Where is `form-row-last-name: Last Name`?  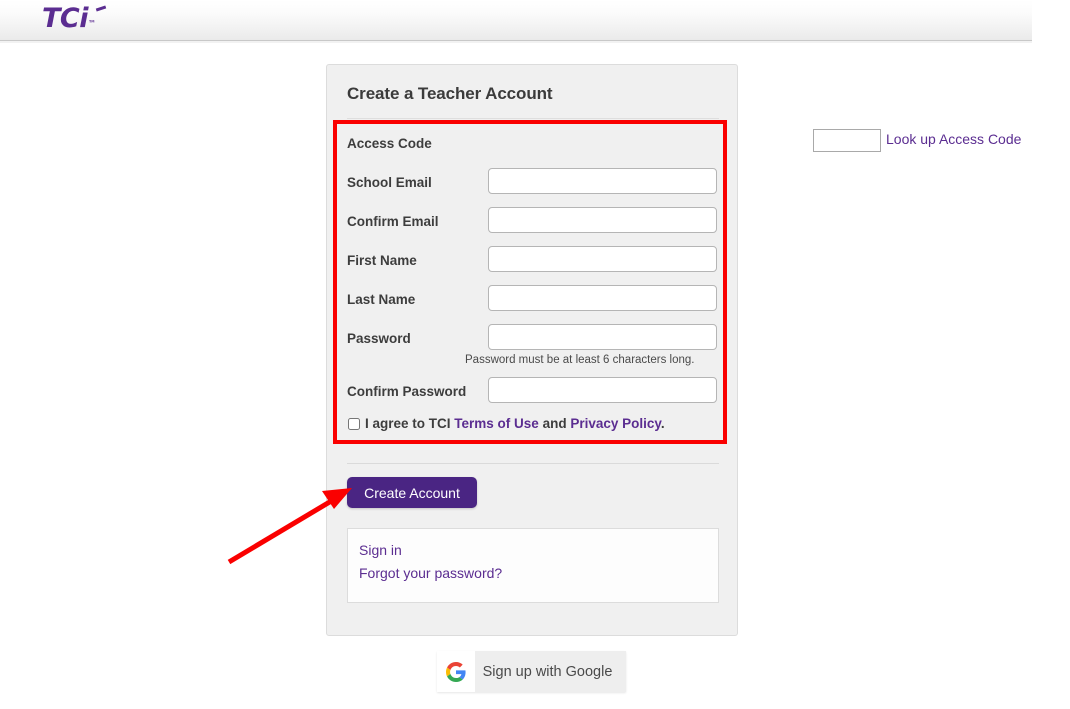 form-row-last-name: Last Name is located at coordinates (532, 302).